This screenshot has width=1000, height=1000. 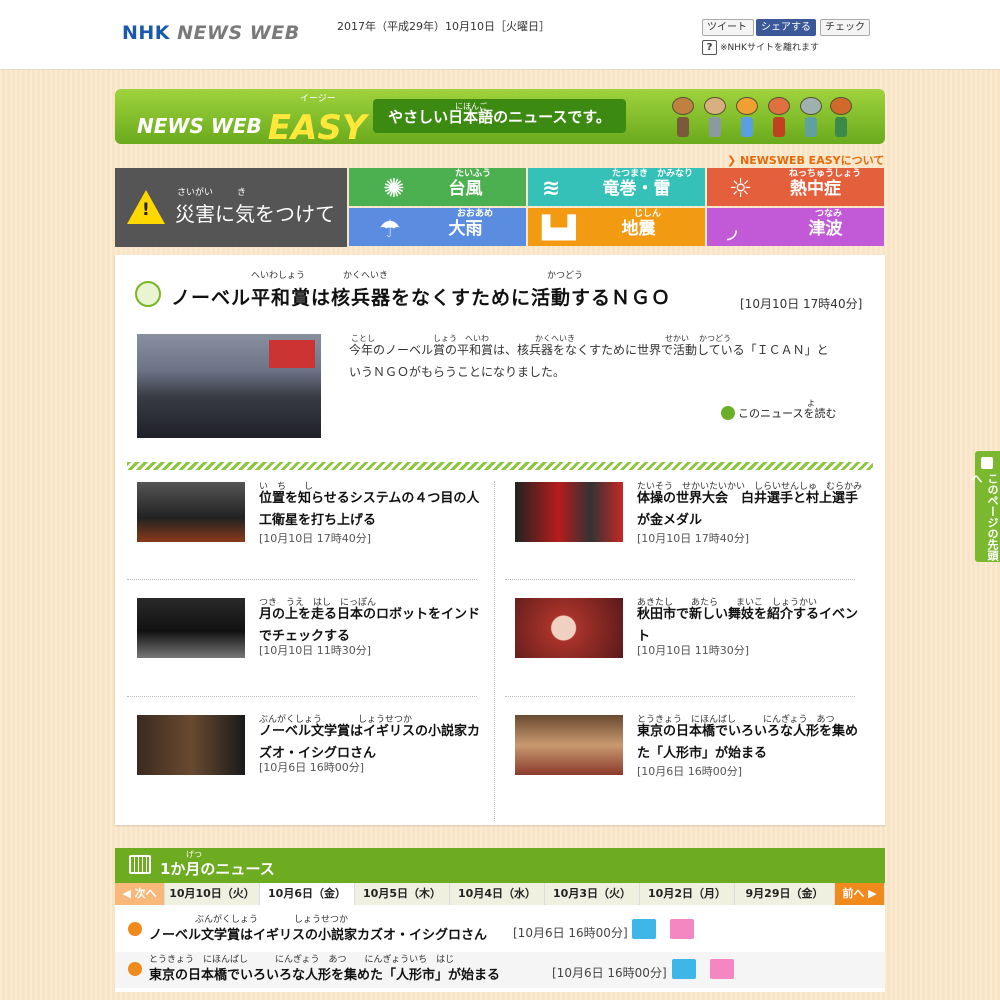 What do you see at coordinates (592, 894) in the screenshot?
I see `date-tab: 10月3日（火）` at bounding box center [592, 894].